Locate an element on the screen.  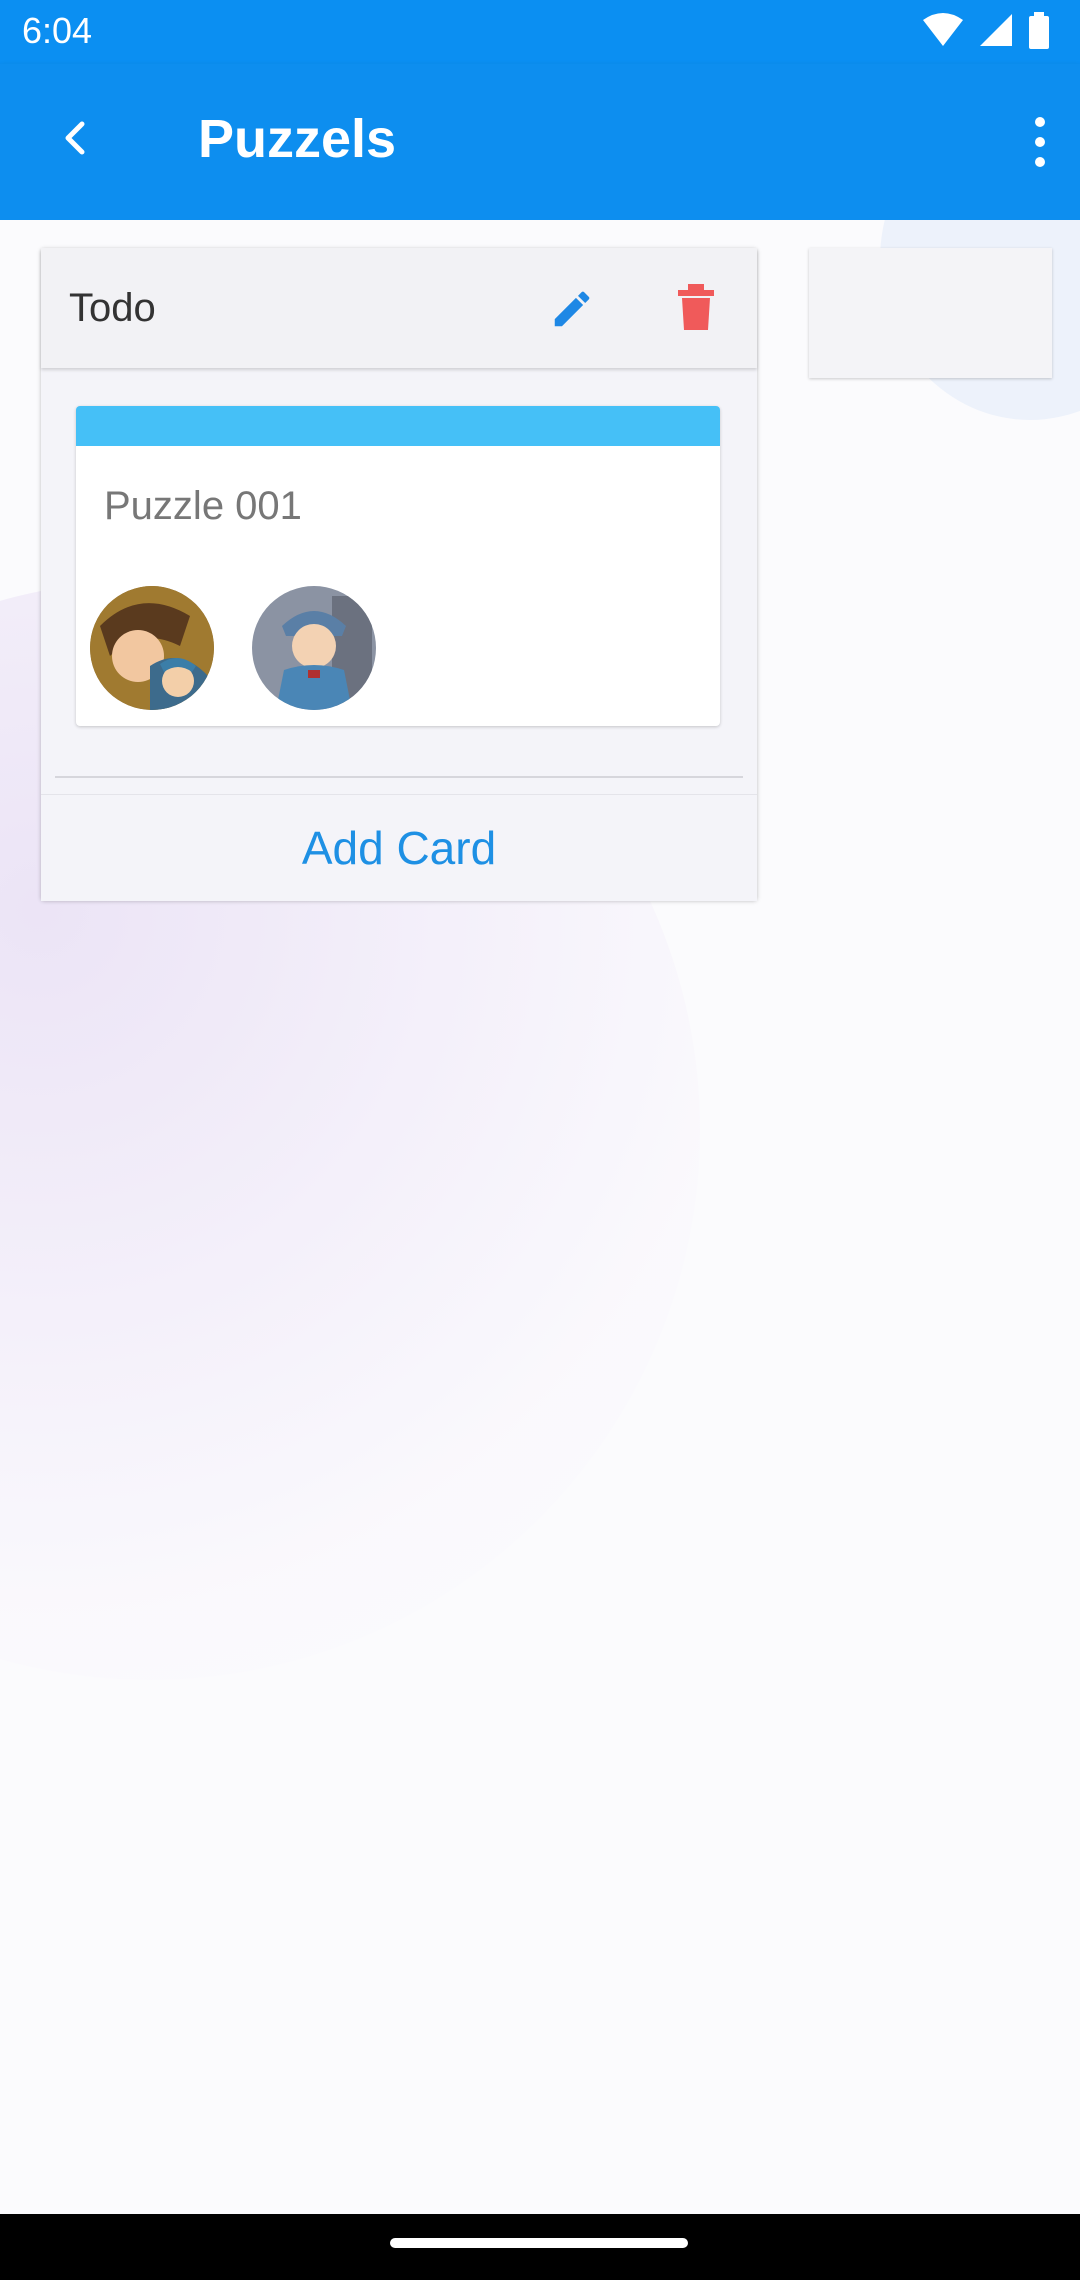
status-time: 6:04 is located at coordinates (57, 30).